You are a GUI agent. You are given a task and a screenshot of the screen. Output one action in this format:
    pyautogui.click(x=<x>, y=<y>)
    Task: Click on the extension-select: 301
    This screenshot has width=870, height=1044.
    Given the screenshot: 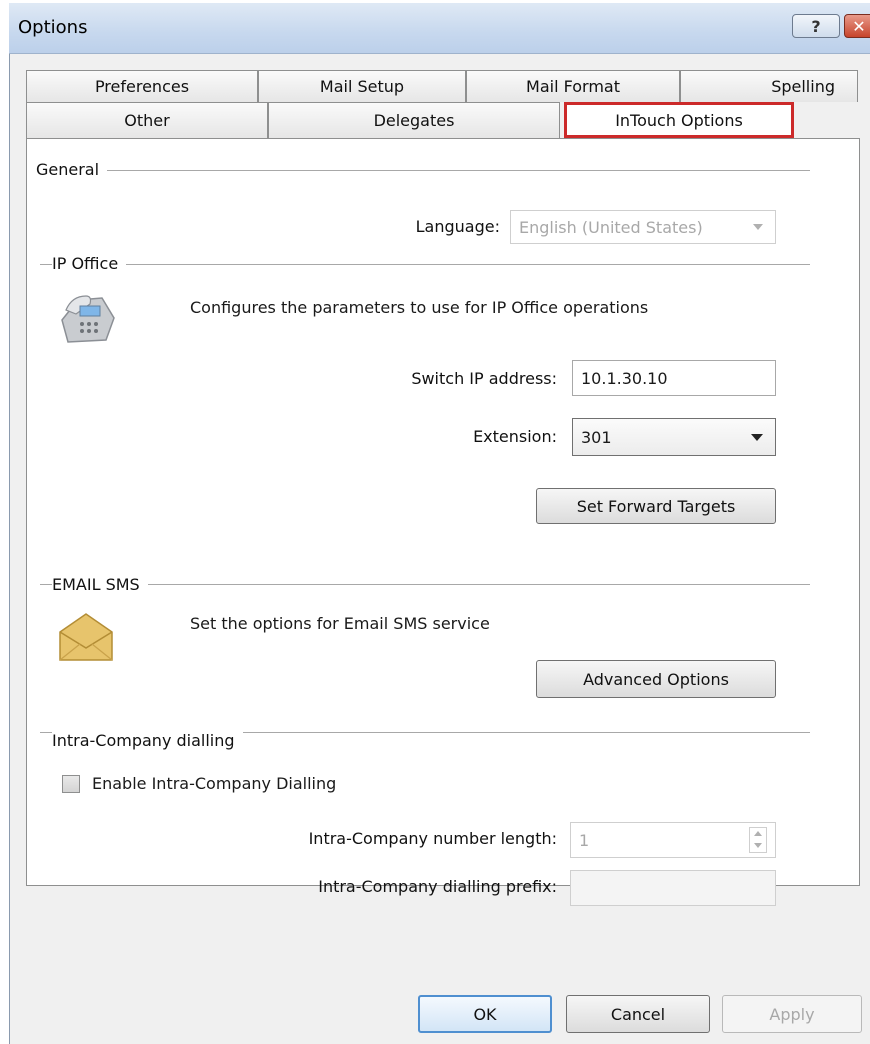 What is the action you would take?
    pyautogui.click(x=674, y=437)
    